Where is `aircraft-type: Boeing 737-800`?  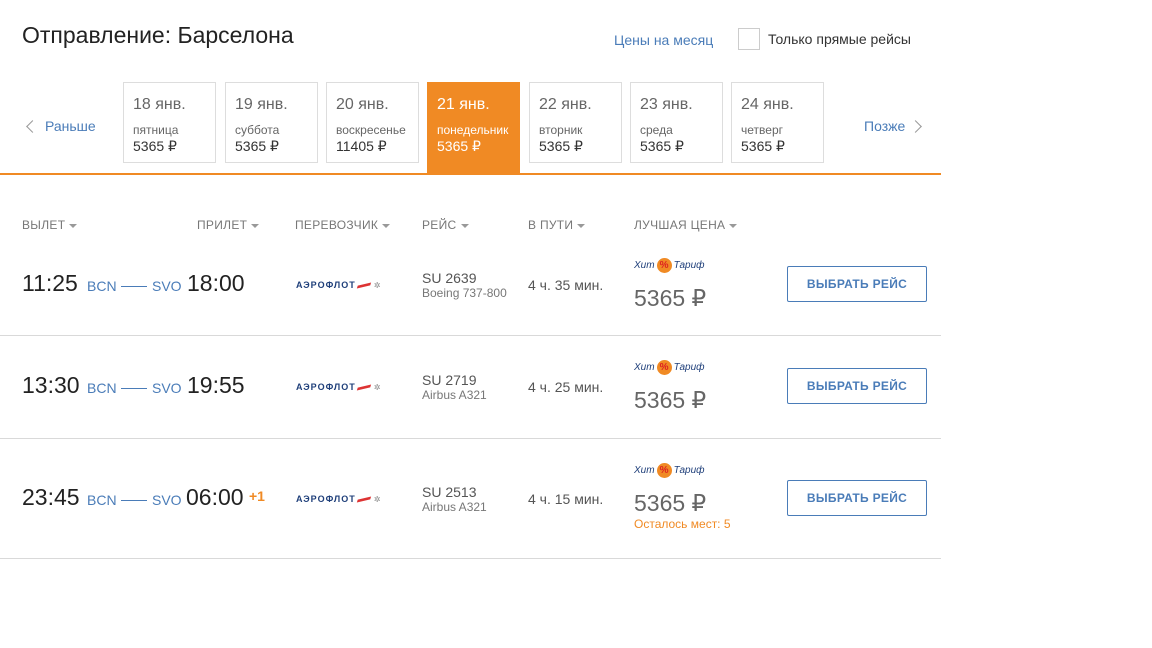 aircraft-type: Boeing 737-800 is located at coordinates (464, 293).